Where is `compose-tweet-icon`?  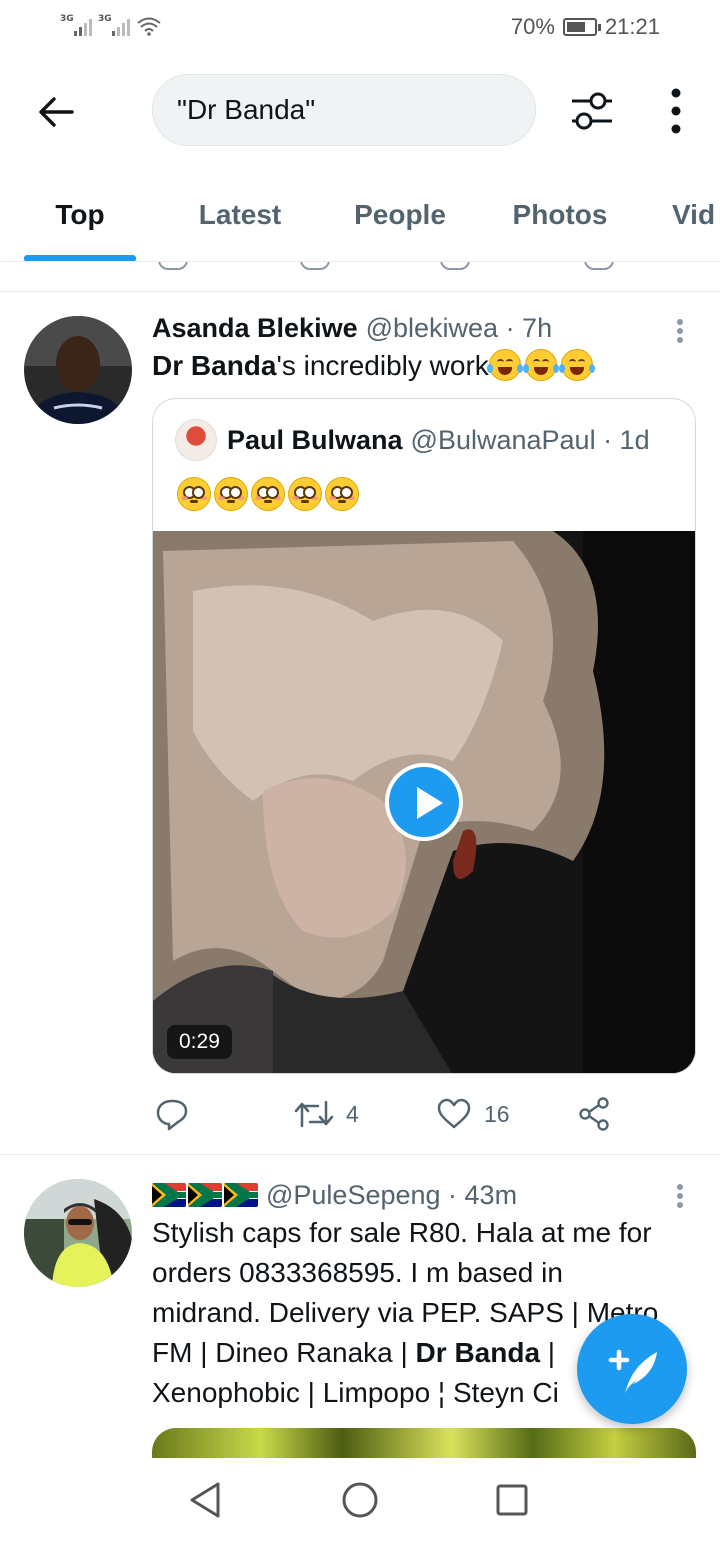 compose-tweet-icon is located at coordinates (632, 1371).